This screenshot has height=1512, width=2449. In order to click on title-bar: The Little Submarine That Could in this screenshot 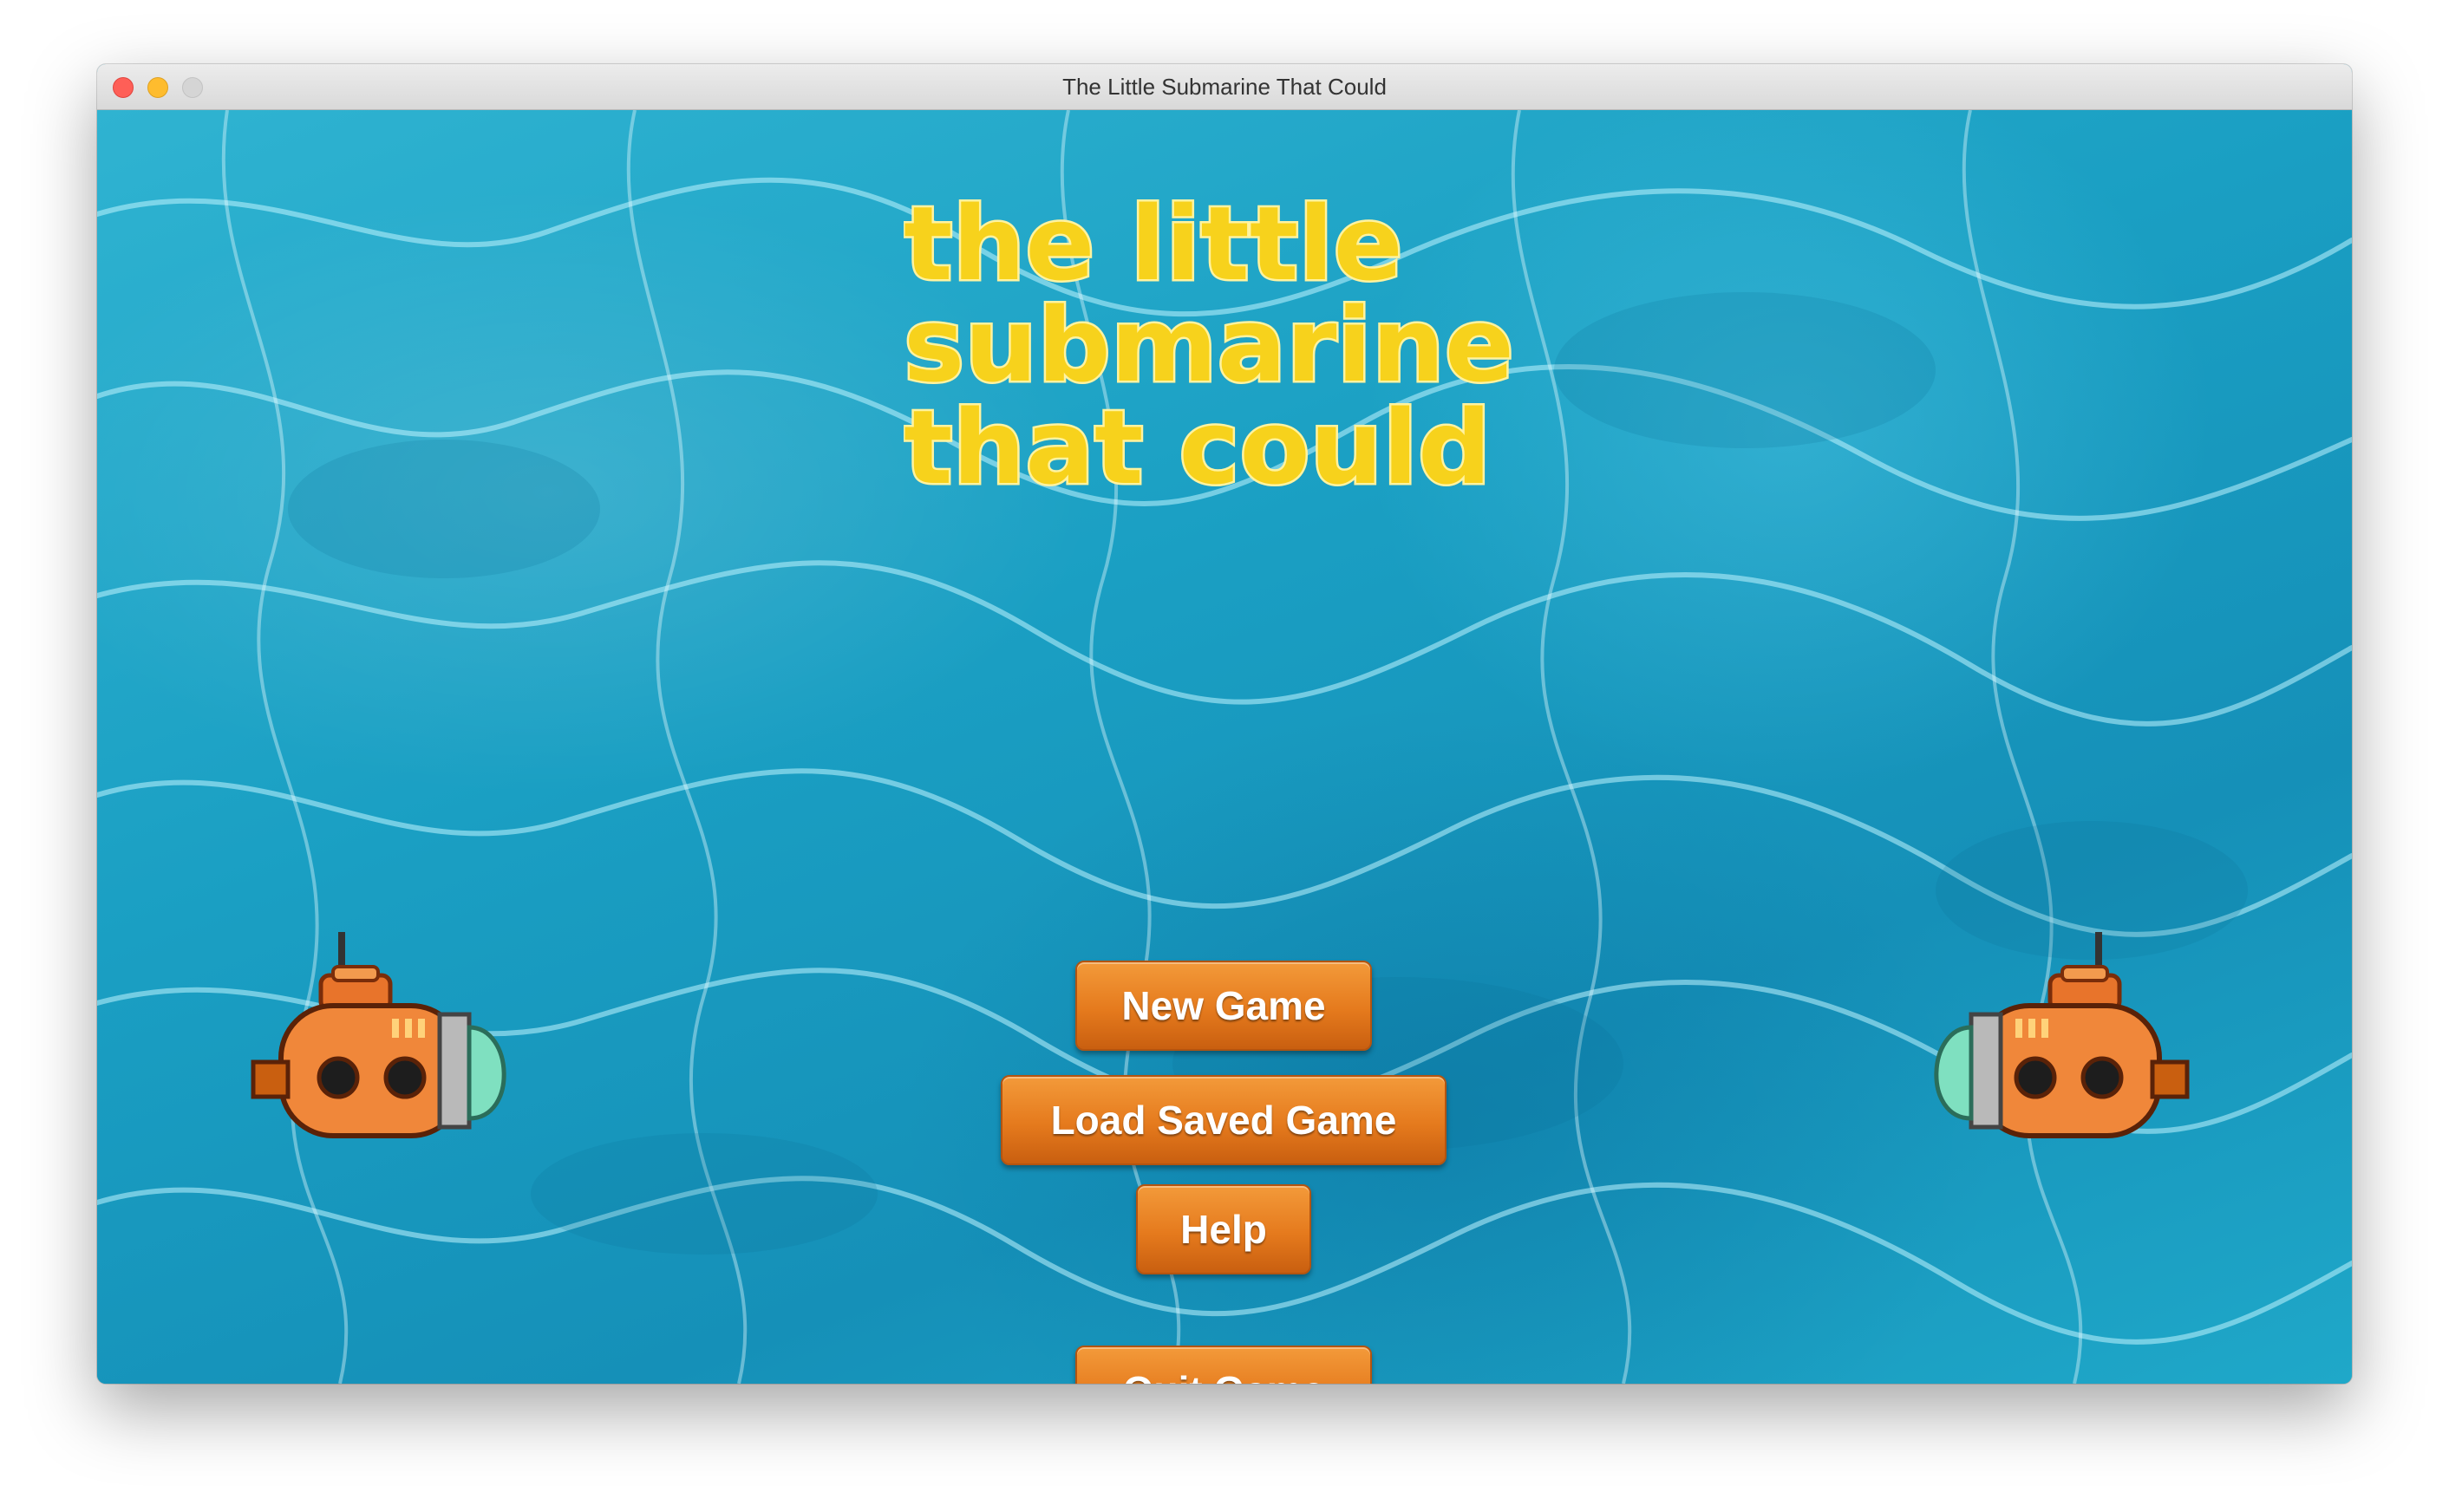, I will do `click(1224, 87)`.